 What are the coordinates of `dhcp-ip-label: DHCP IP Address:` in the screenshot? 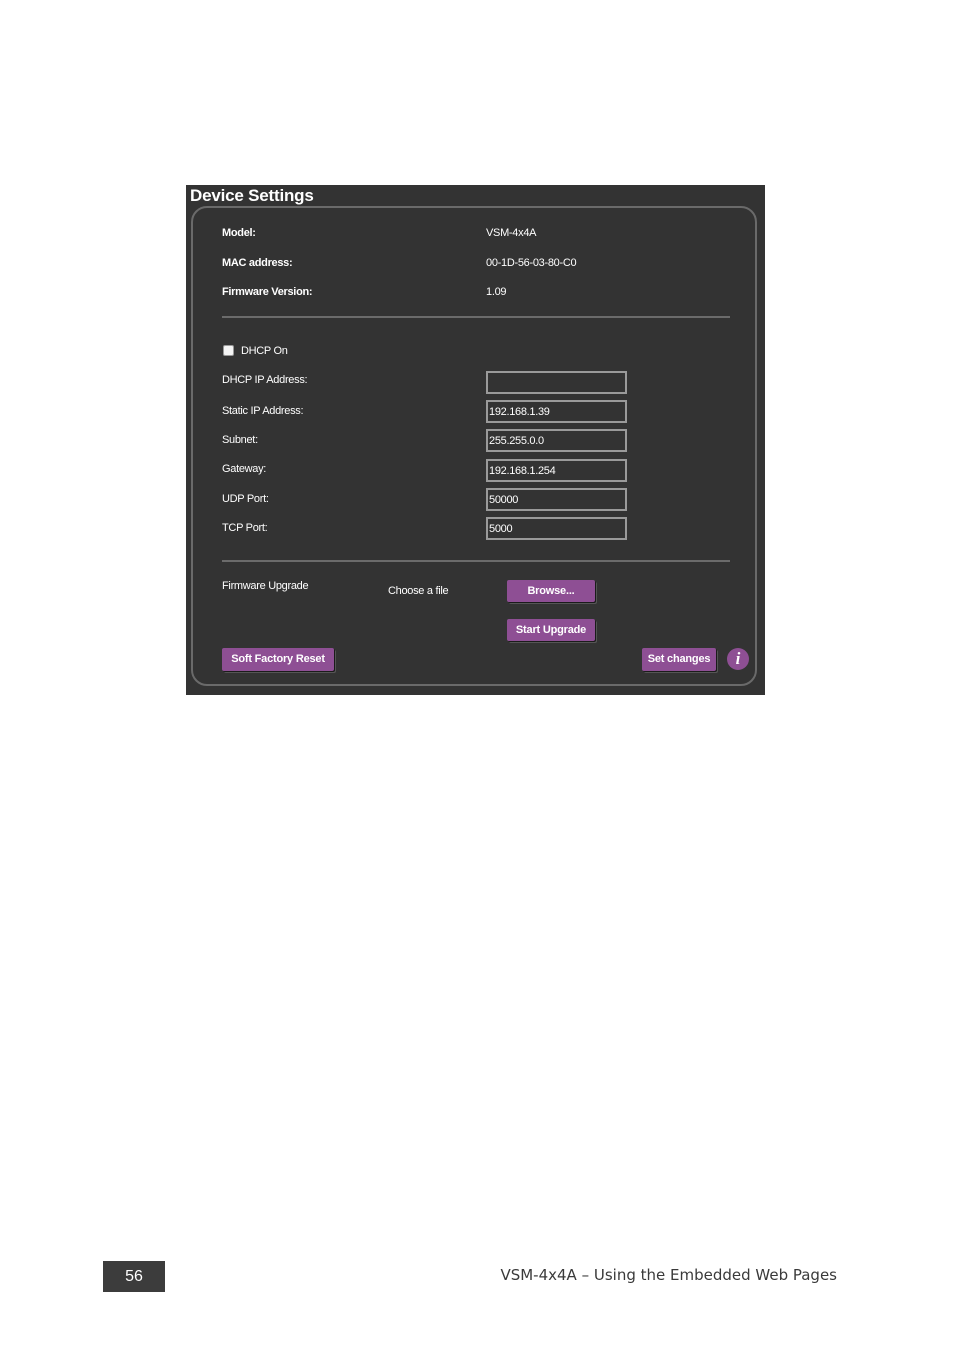 It's located at (265, 380).